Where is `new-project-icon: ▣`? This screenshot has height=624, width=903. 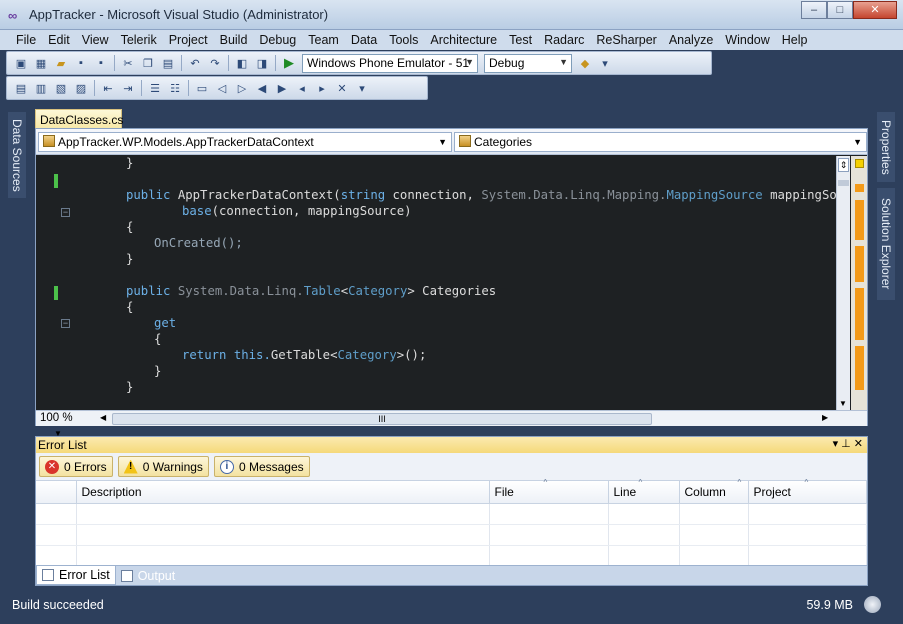 new-project-icon: ▣ is located at coordinates (21, 63).